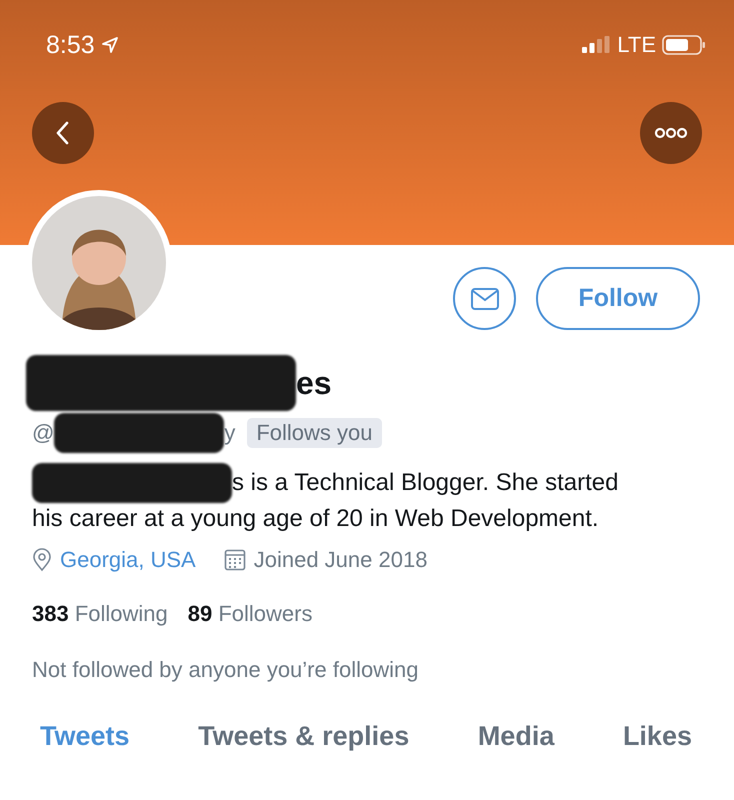  I want to click on followers-count-link: 89 Followers, so click(250, 614).